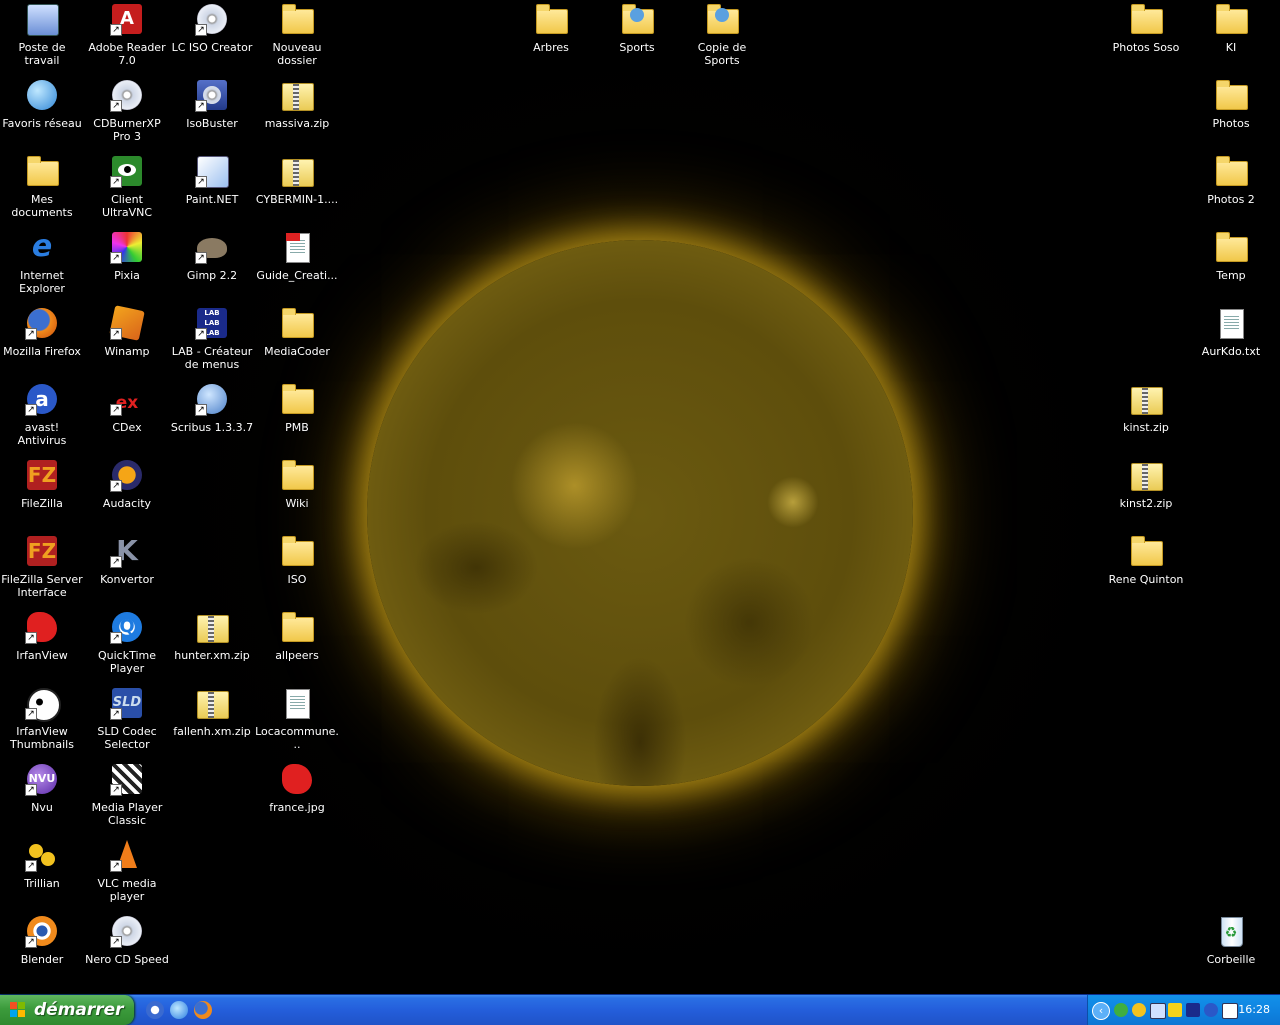 This screenshot has height=1025, width=1280. What do you see at coordinates (551, 47) in the screenshot?
I see `icon-label: Arbres` at bounding box center [551, 47].